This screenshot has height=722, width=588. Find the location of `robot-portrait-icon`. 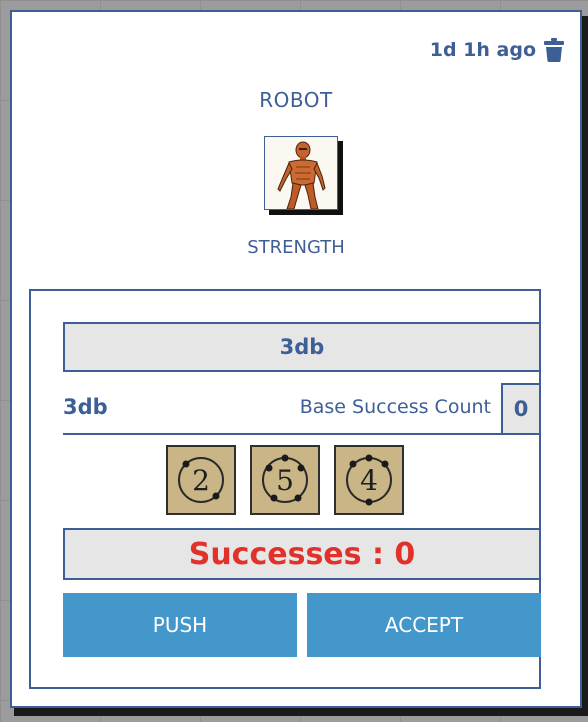

robot-portrait-icon is located at coordinates (301, 173).